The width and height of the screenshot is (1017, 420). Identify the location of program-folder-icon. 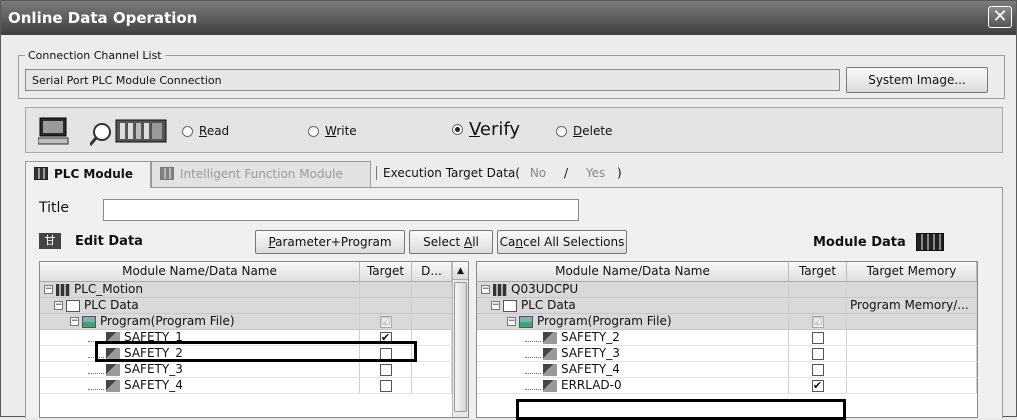
(526, 321).